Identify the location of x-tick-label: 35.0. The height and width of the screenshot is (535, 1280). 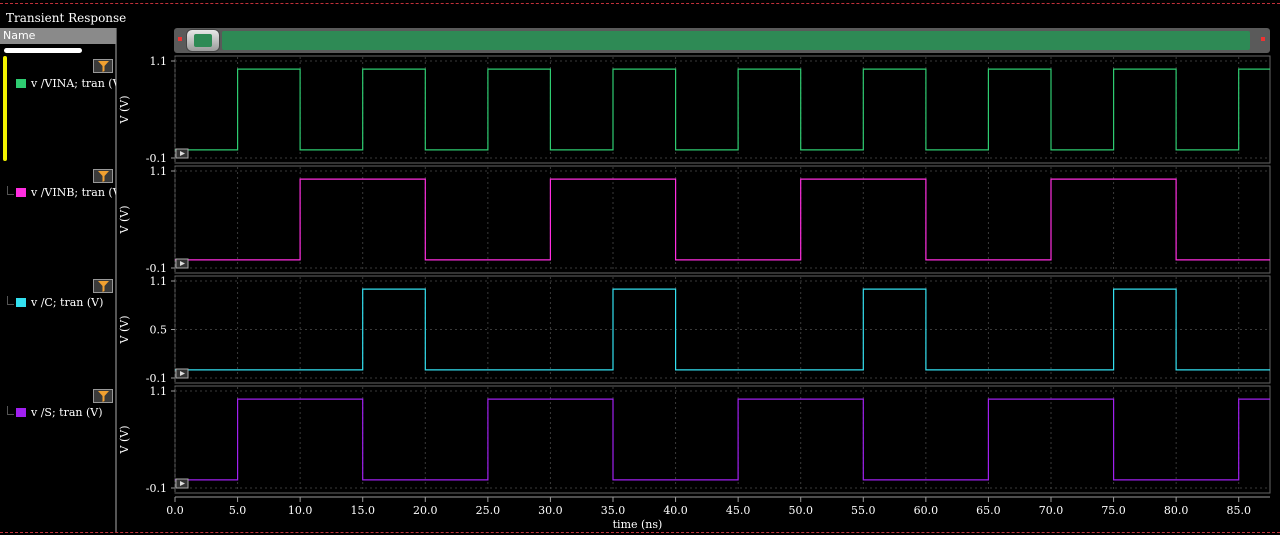
(613, 510).